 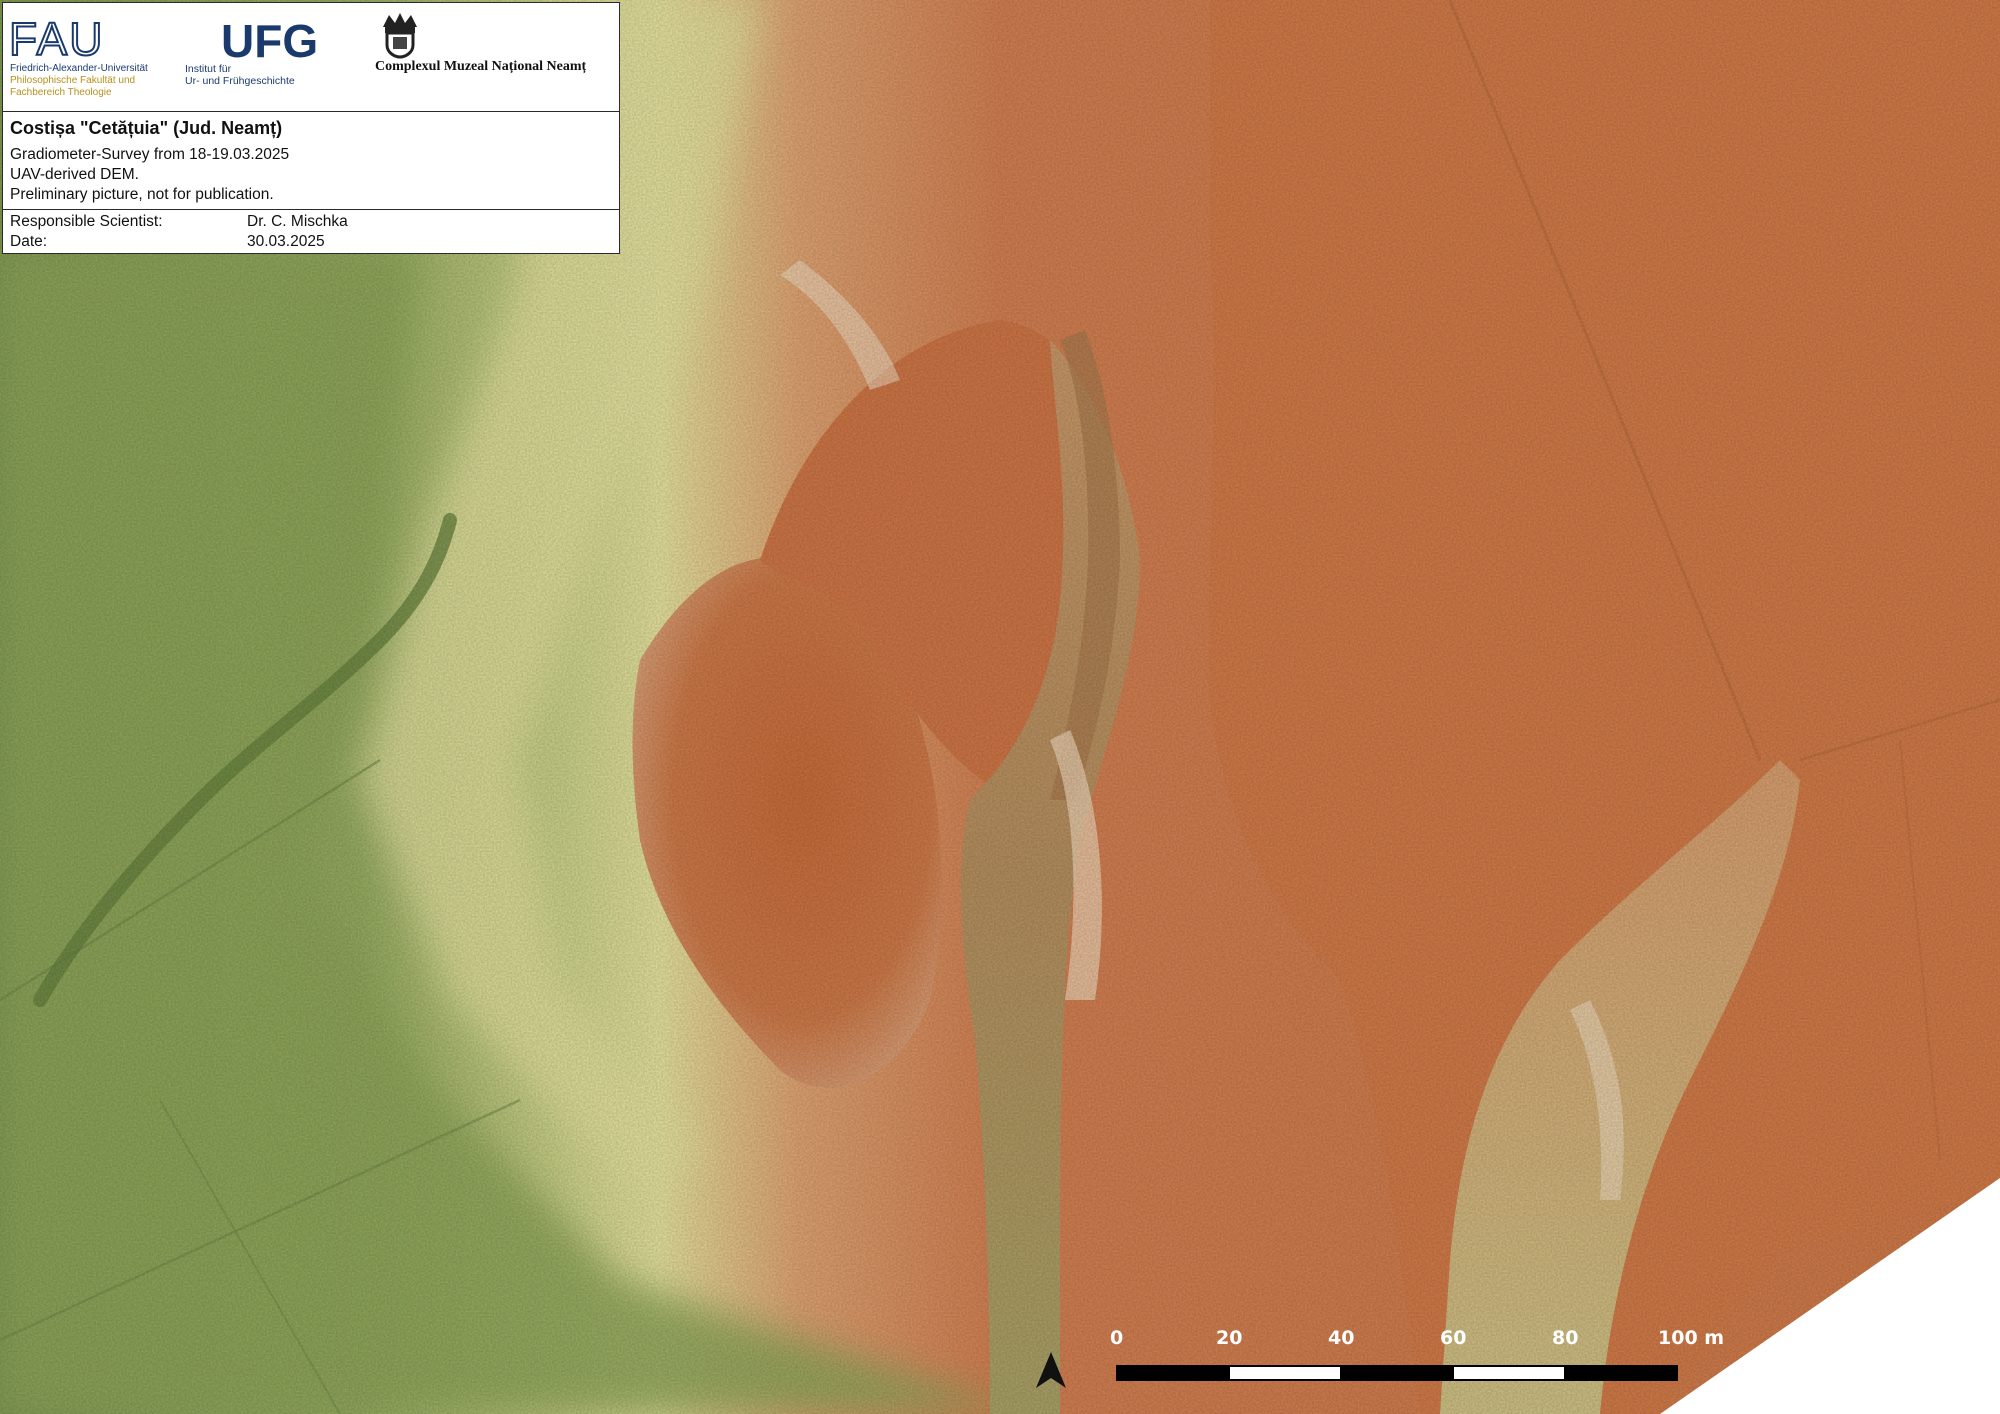 What do you see at coordinates (1229, 1338) in the screenshot?
I see `scale-tick-20: 20` at bounding box center [1229, 1338].